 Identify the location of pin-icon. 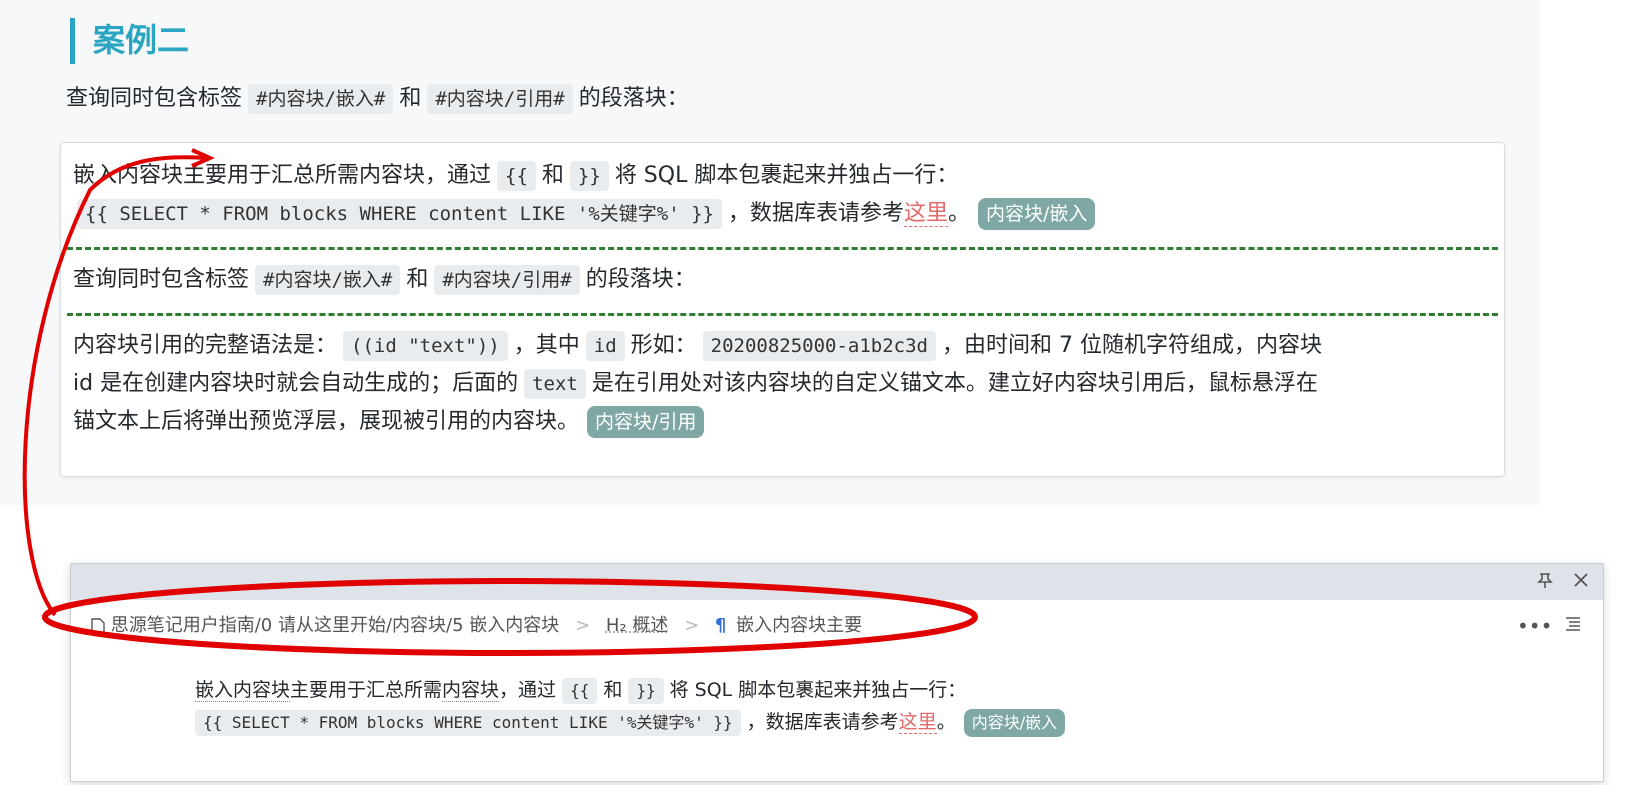
(1545, 582).